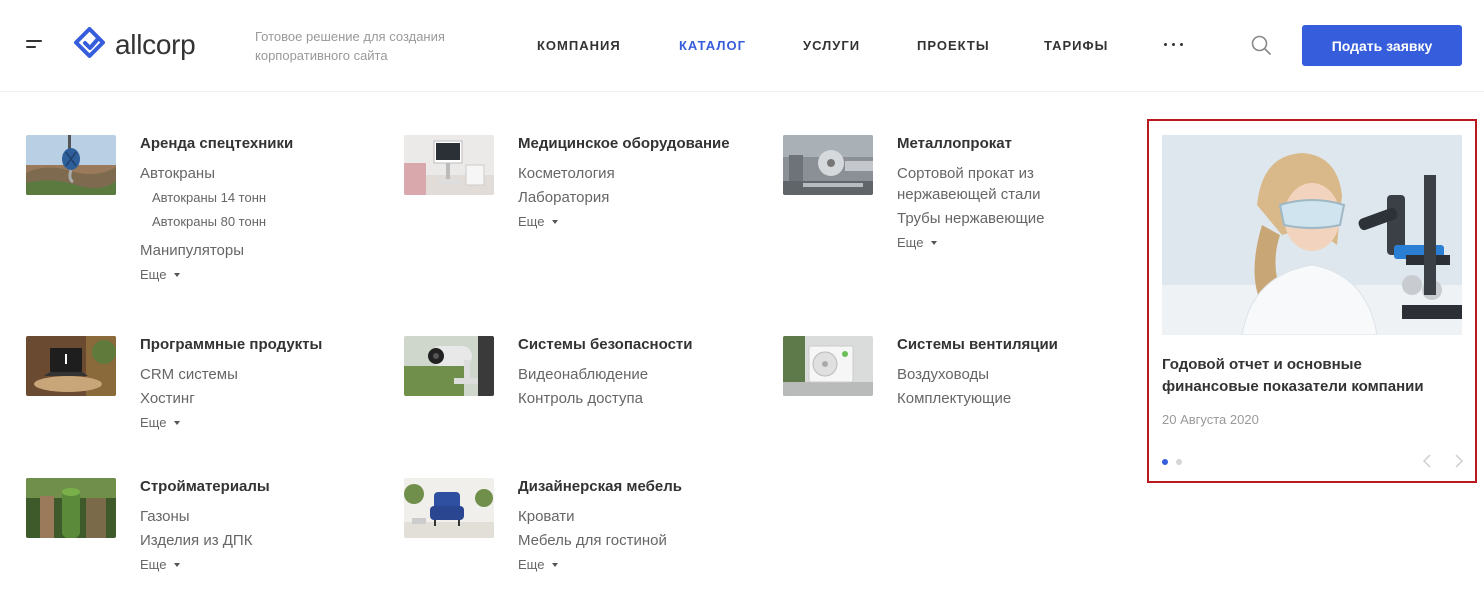  Describe the element at coordinates (260, 250) in the screenshot. I see `catalog-link: Манипуляторы` at that location.